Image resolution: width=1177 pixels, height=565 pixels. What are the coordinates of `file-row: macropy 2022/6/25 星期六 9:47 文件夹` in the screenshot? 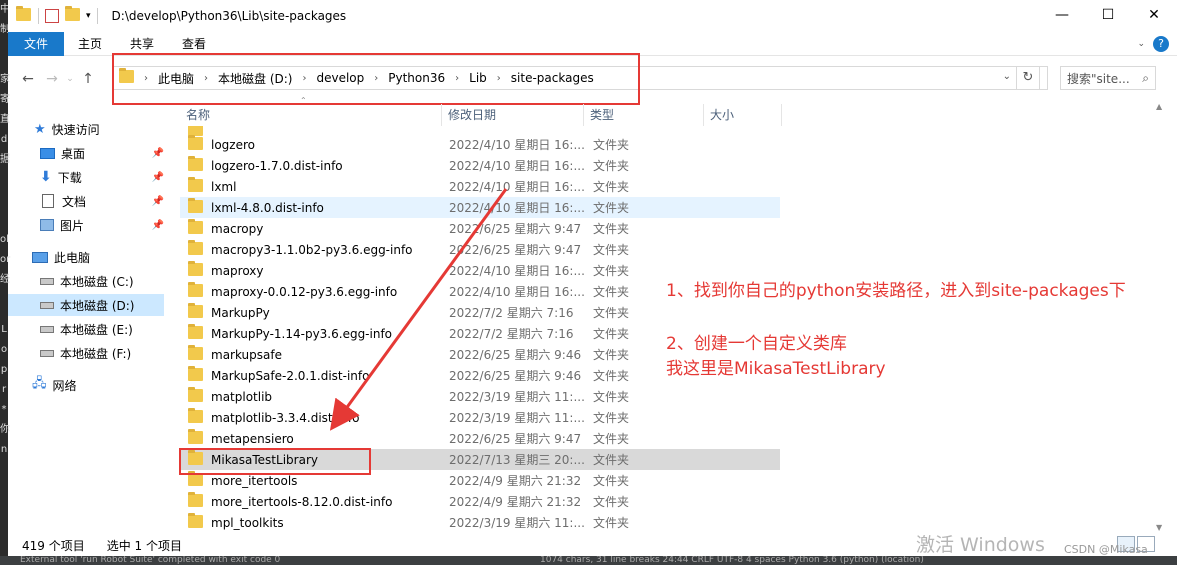 It's located at (480, 228).